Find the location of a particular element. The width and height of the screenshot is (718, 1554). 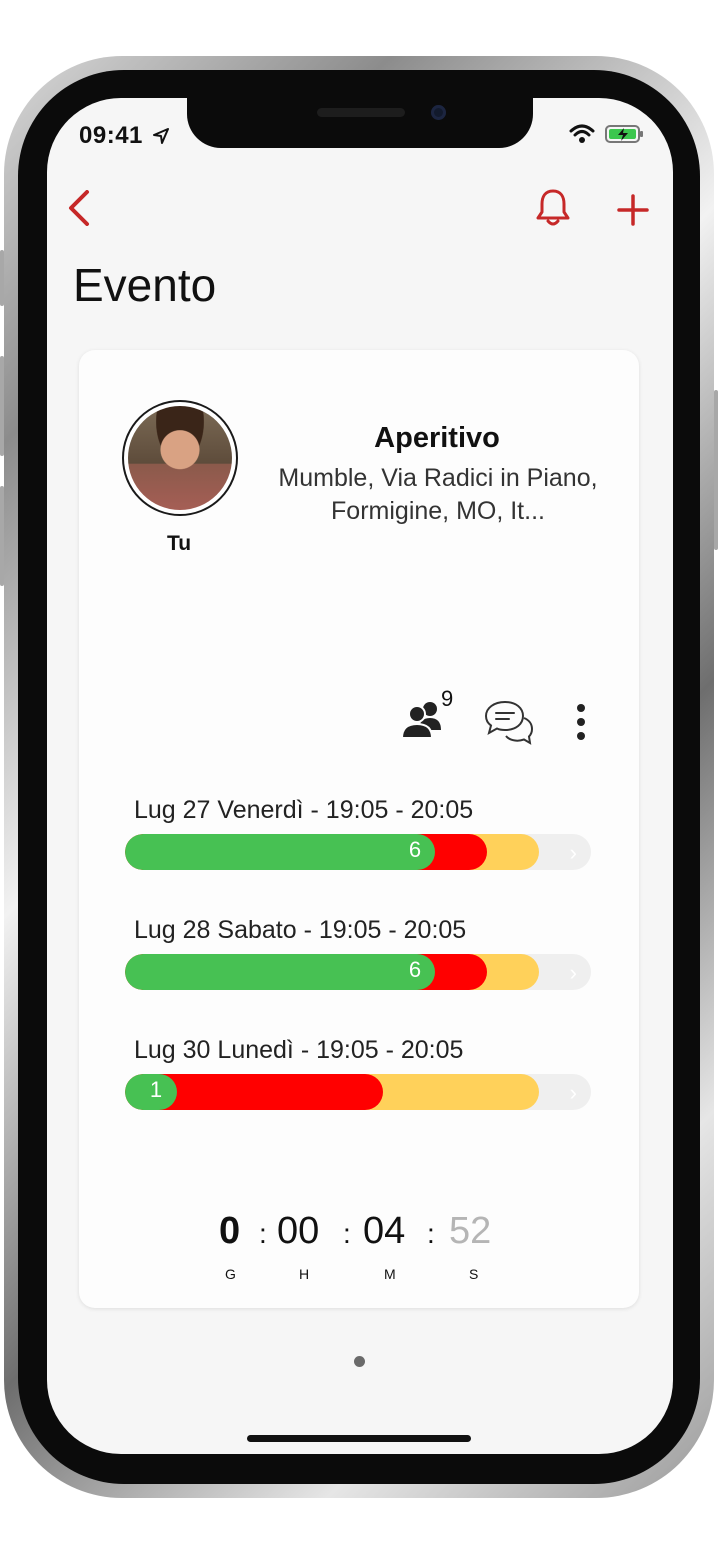

mute-switch is located at coordinates (2, 278).